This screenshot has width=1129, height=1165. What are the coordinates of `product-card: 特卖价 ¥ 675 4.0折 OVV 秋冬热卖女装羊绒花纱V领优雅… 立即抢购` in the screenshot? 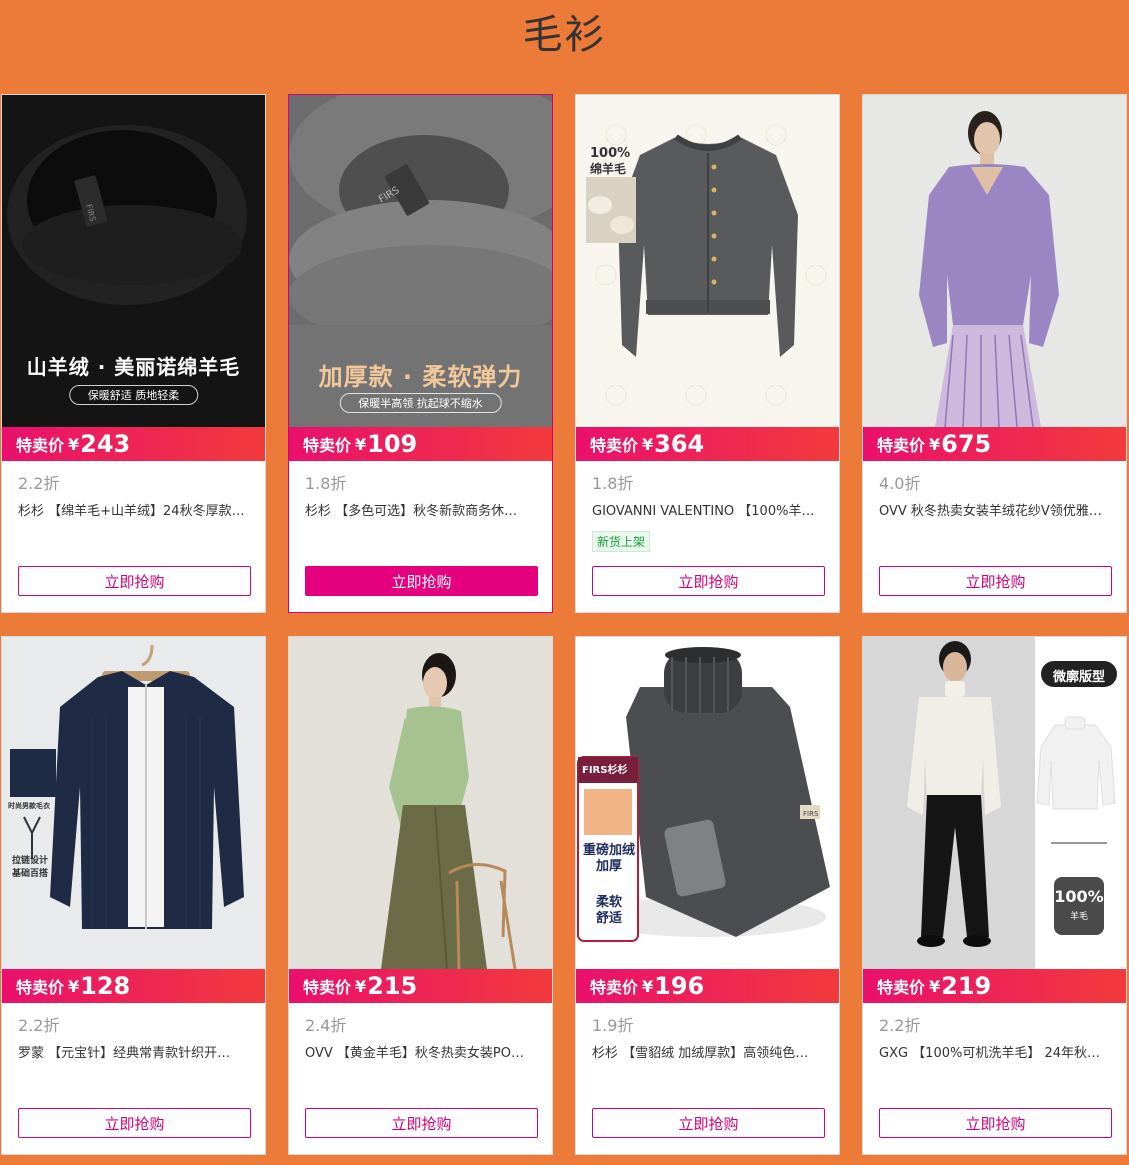 It's located at (994, 353).